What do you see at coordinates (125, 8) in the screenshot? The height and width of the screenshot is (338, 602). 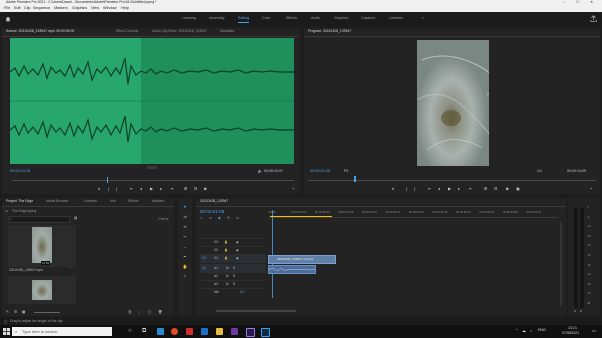 I see `menu-help: Help` at bounding box center [125, 8].